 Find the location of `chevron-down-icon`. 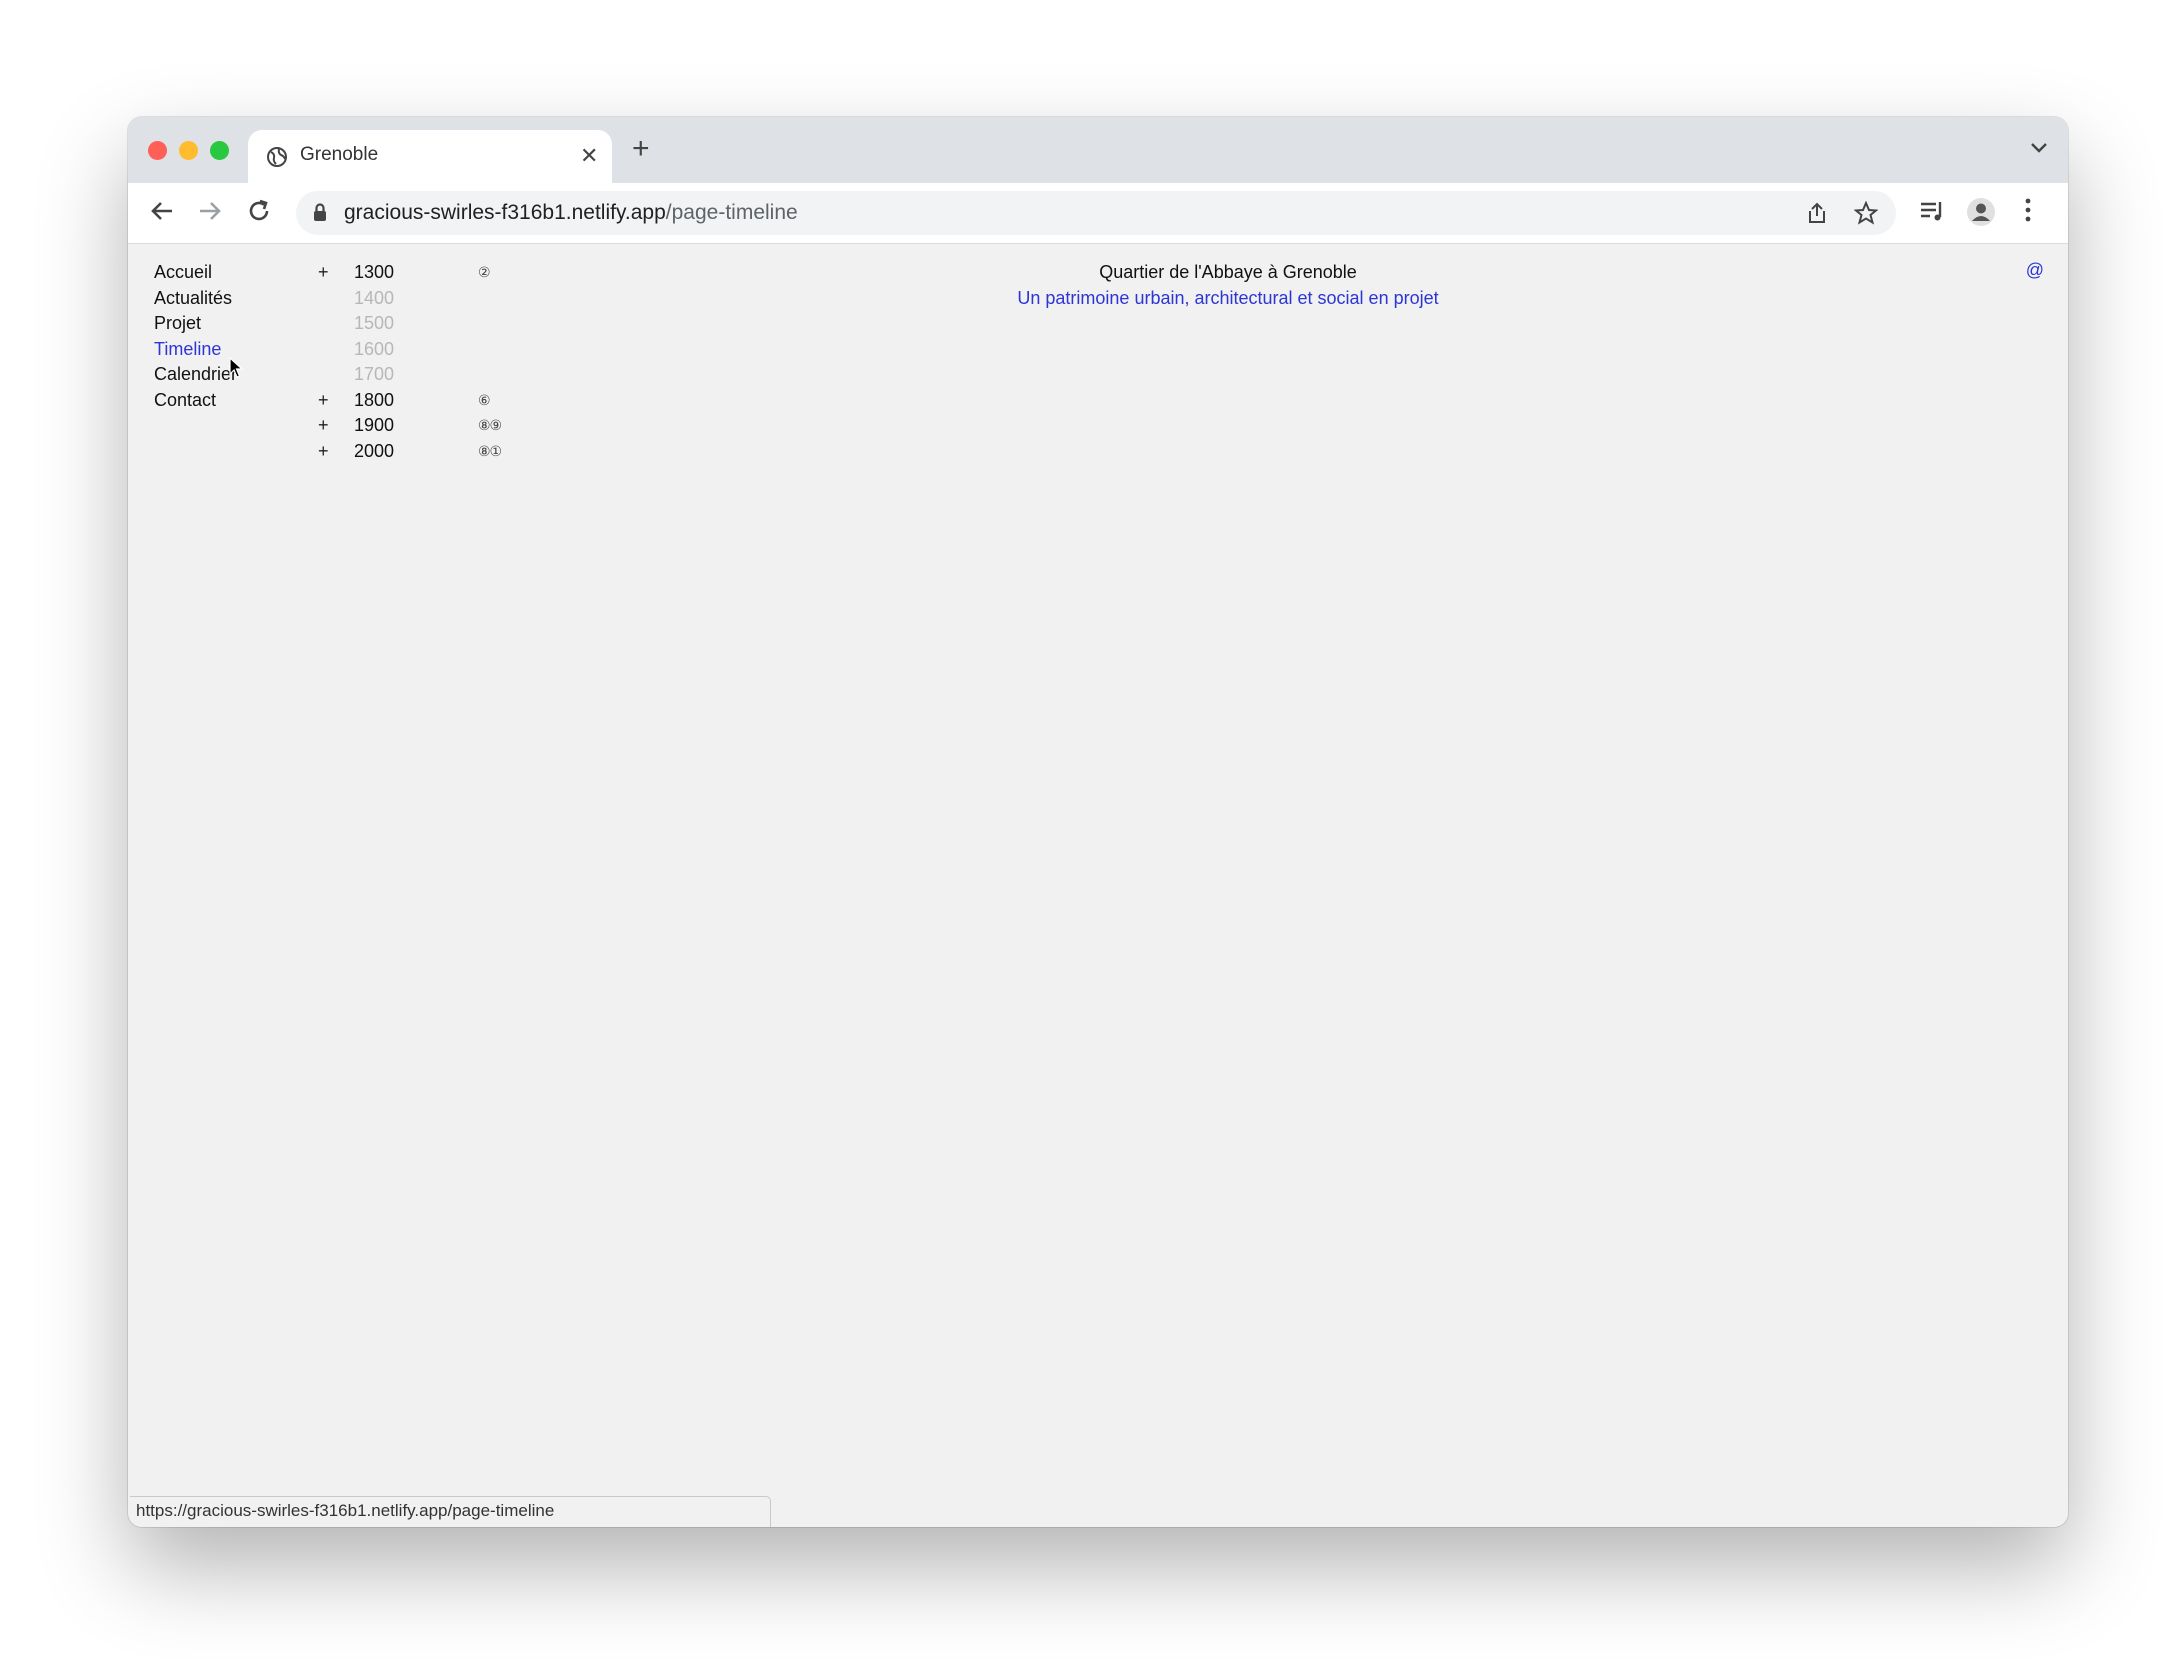

chevron-down-icon is located at coordinates (2039, 150).